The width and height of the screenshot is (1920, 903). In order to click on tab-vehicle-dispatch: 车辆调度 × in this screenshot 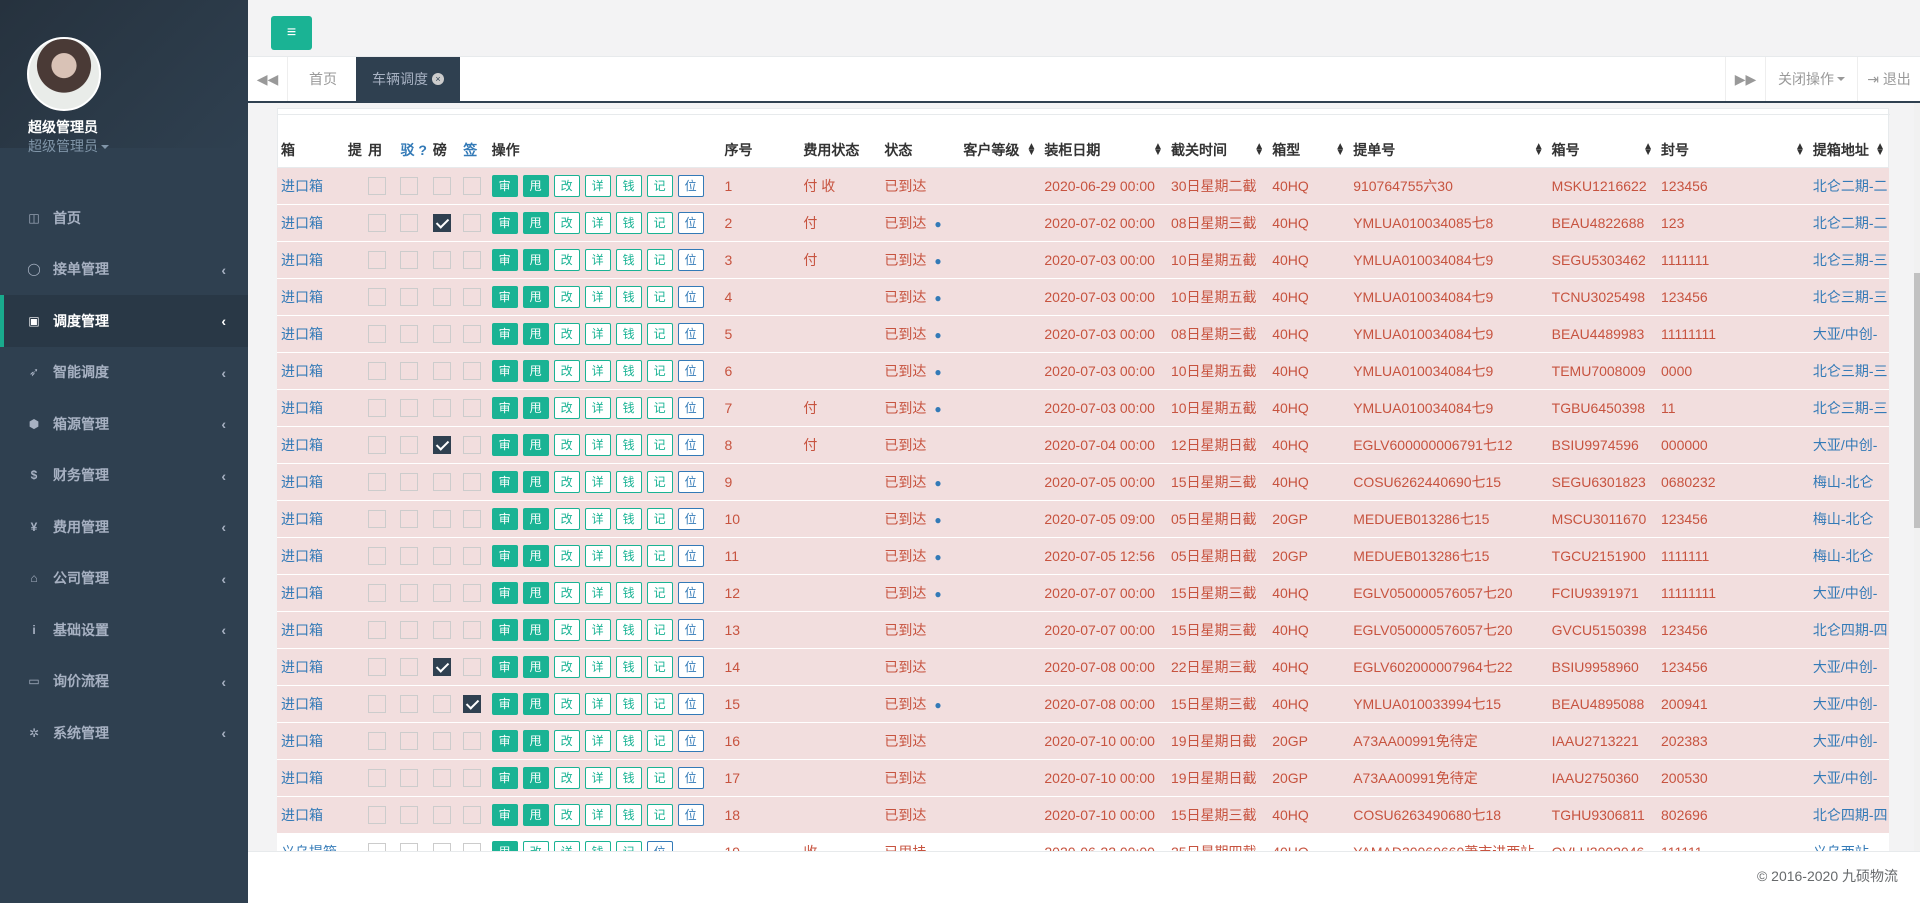, I will do `click(408, 79)`.